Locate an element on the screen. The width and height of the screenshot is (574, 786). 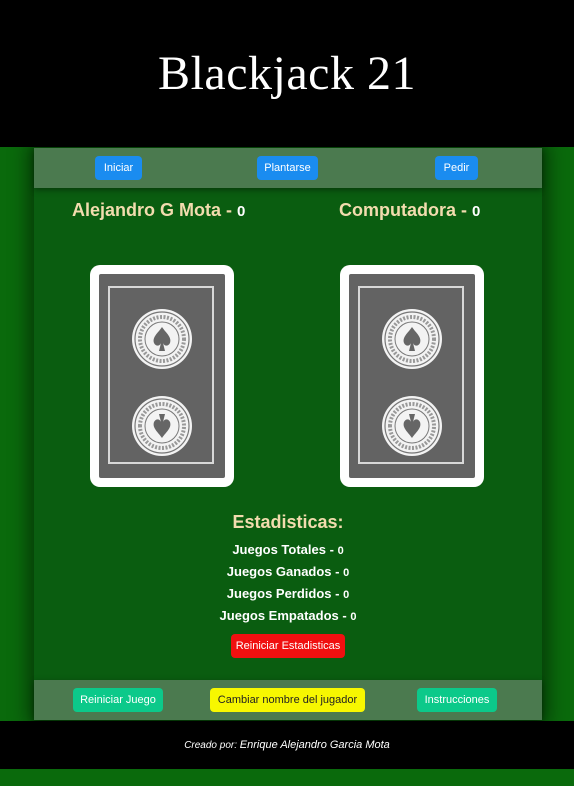
computer-card-back is located at coordinates (412, 376).